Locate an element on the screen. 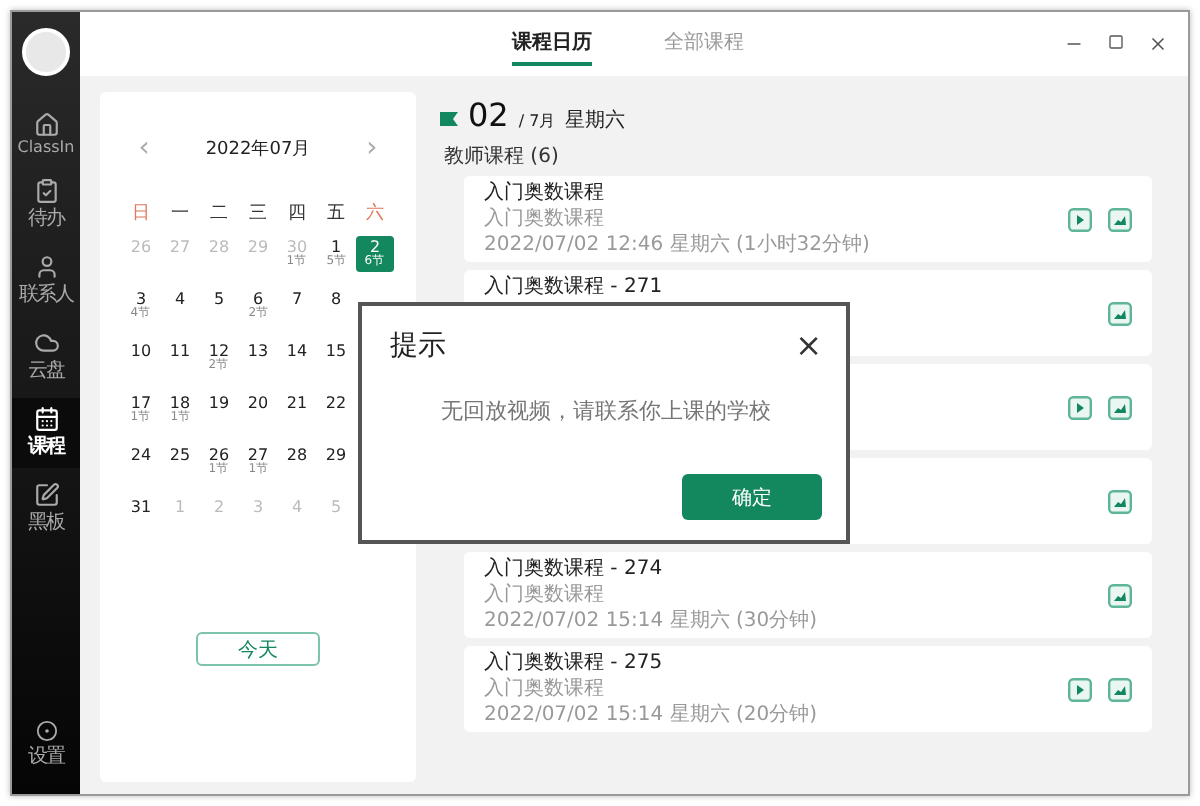  course-time: 2022/07/02 15:14 星期六 (30分钟) is located at coordinates (652, 621).